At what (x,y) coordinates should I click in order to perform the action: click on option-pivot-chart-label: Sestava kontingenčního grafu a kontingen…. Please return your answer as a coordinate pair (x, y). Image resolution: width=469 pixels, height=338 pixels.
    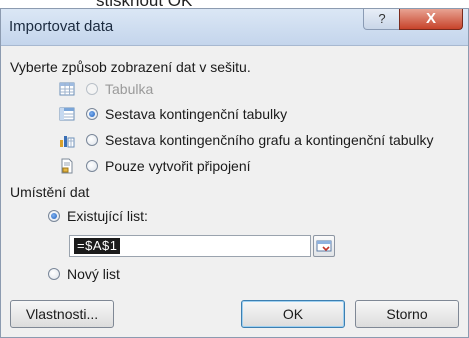
    Looking at the image, I should click on (269, 140).